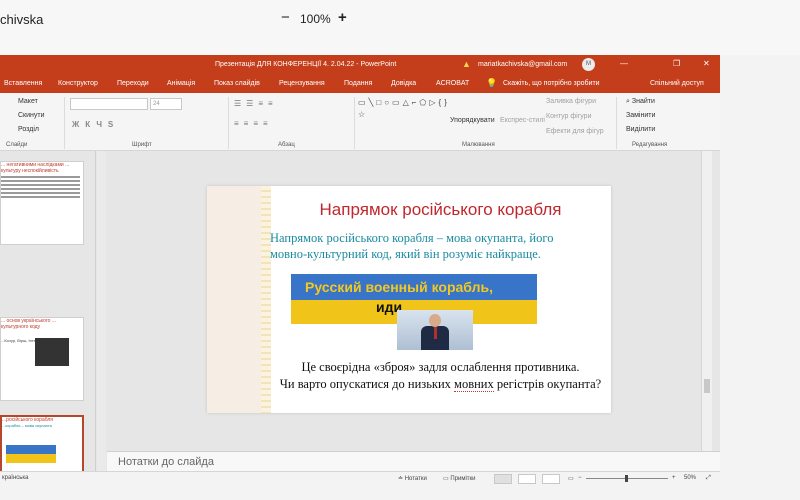 The width and height of the screenshot is (800, 500). What do you see at coordinates (706, 301) in the screenshot?
I see `editor-vertical-scrollbar` at bounding box center [706, 301].